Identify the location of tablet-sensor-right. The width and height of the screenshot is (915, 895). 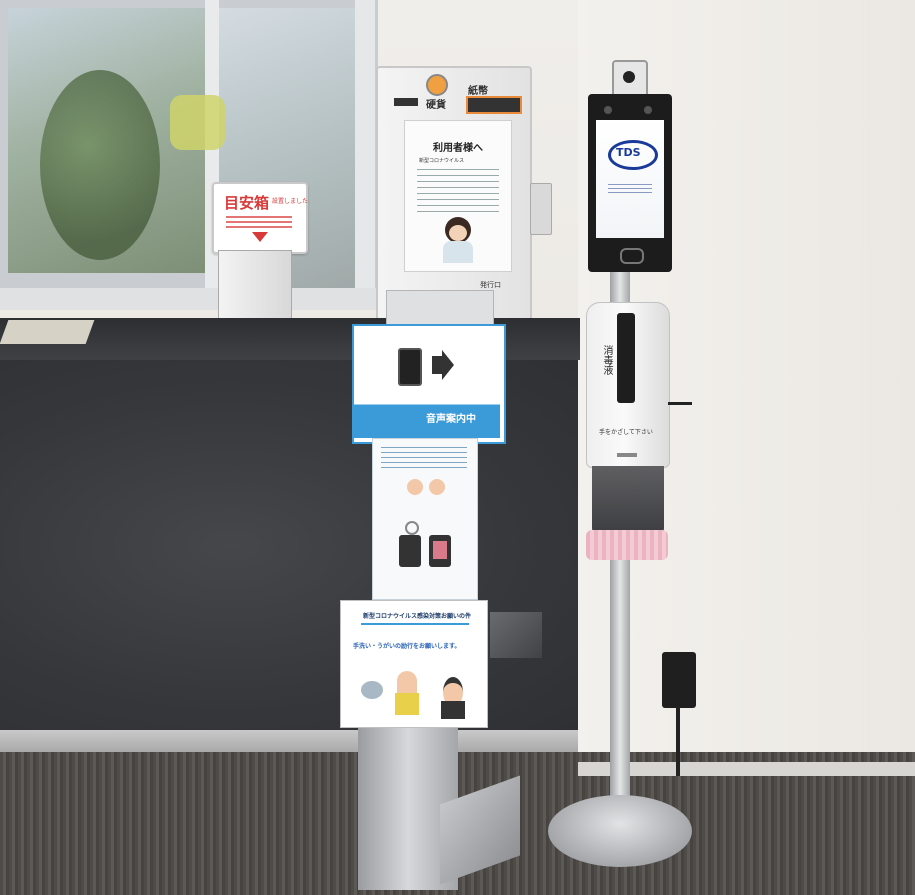
(648, 110).